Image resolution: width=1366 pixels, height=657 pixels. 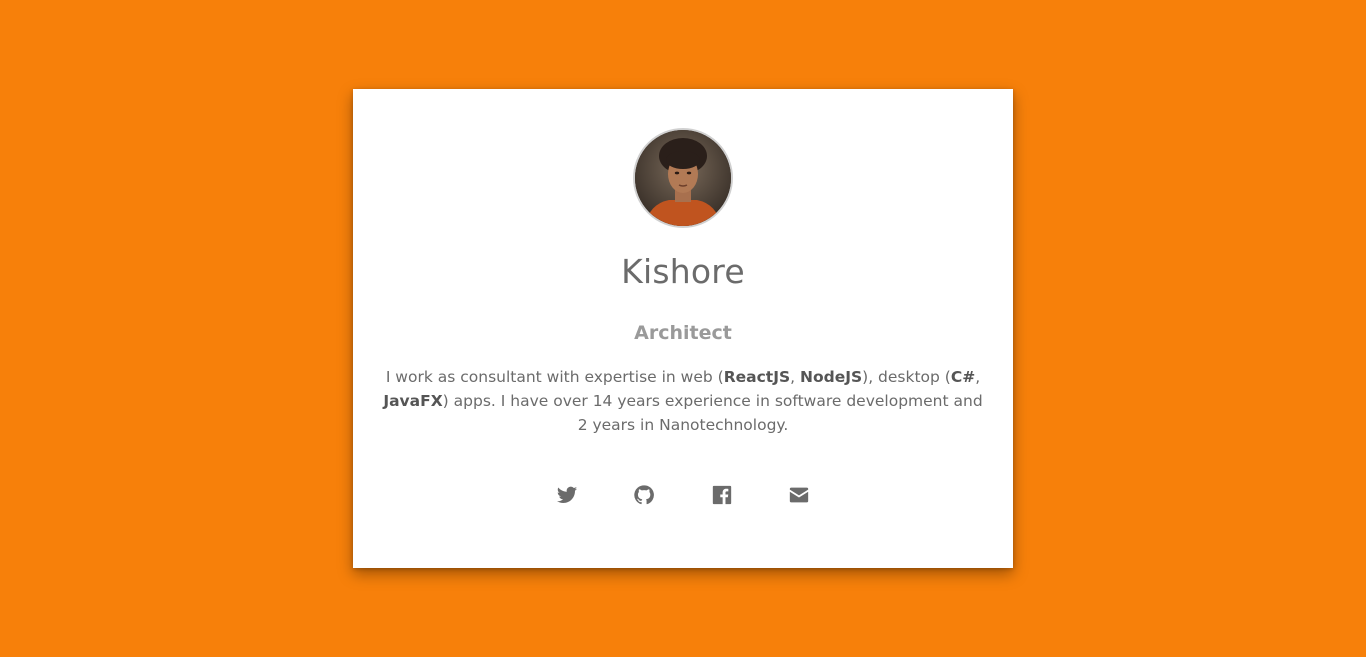 I want to click on github-icon, so click(x=644, y=495).